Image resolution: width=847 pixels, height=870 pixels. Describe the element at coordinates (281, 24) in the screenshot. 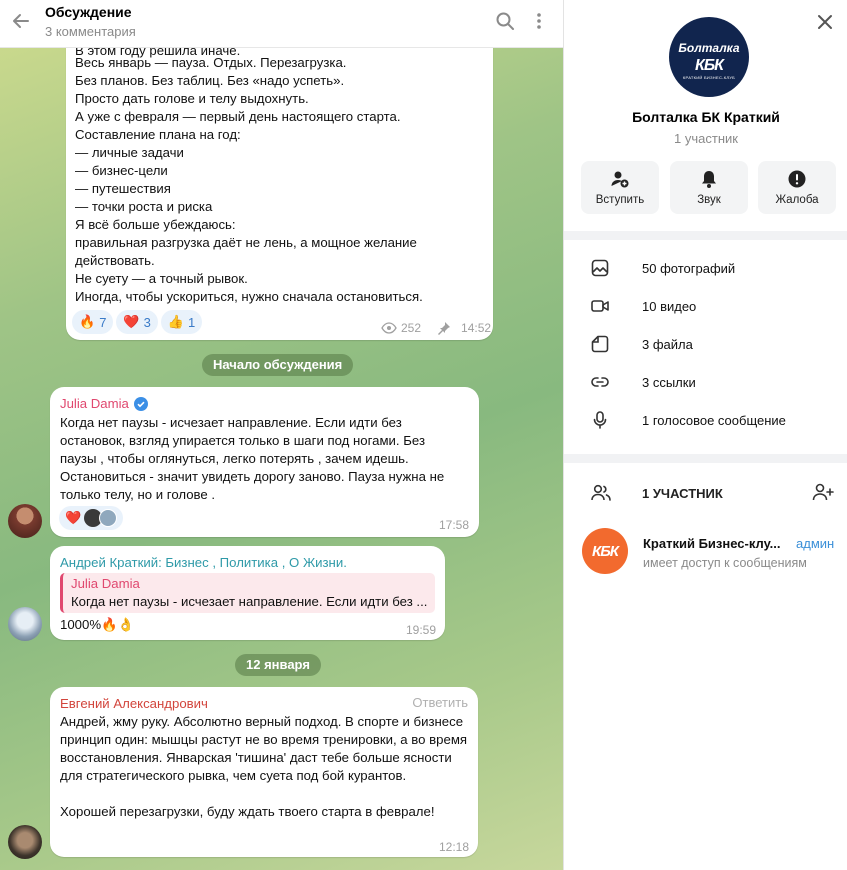

I see `chat-header: Обсуждение 3 комментария` at that location.